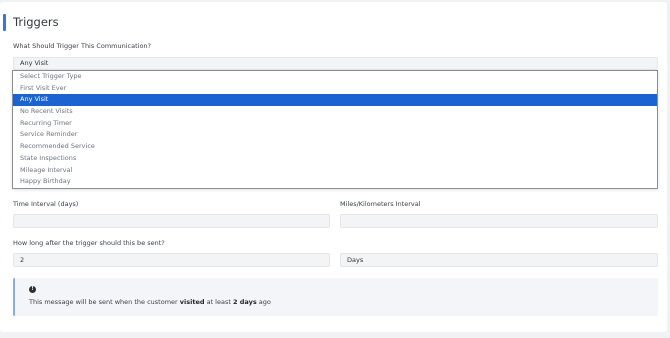 This screenshot has width=670, height=338. Describe the element at coordinates (244, 302) in the screenshot. I see `info-text-duration: 2 days` at that location.